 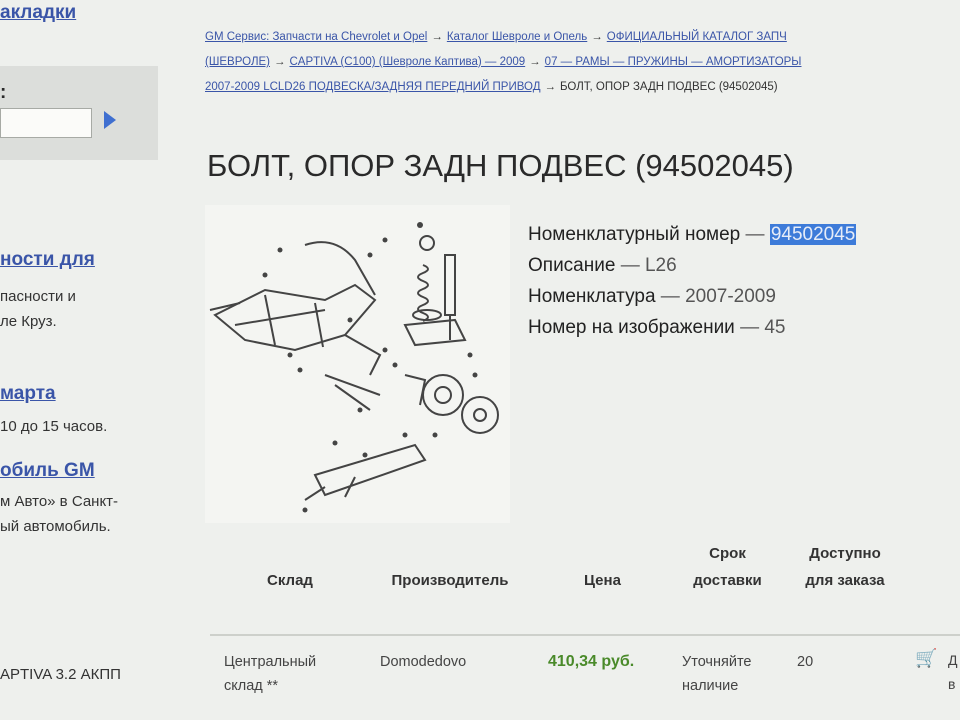 What do you see at coordinates (845, 567) in the screenshot?
I see `col-header-available: Доступно для заказа` at bounding box center [845, 567].